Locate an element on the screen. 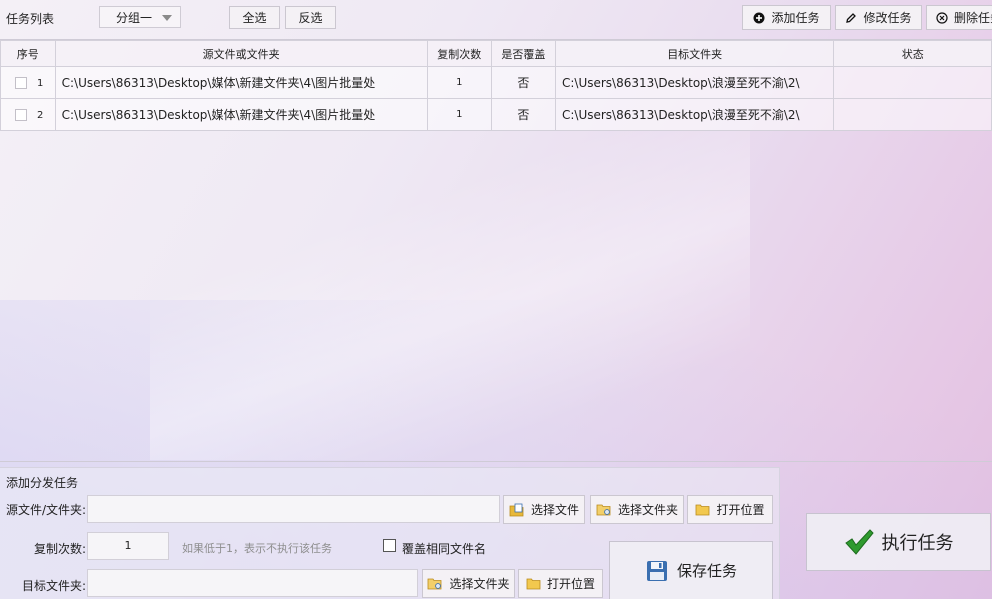 The width and height of the screenshot is (992, 599). target-choose-folder-button: 选择文件夹 is located at coordinates (468, 583).